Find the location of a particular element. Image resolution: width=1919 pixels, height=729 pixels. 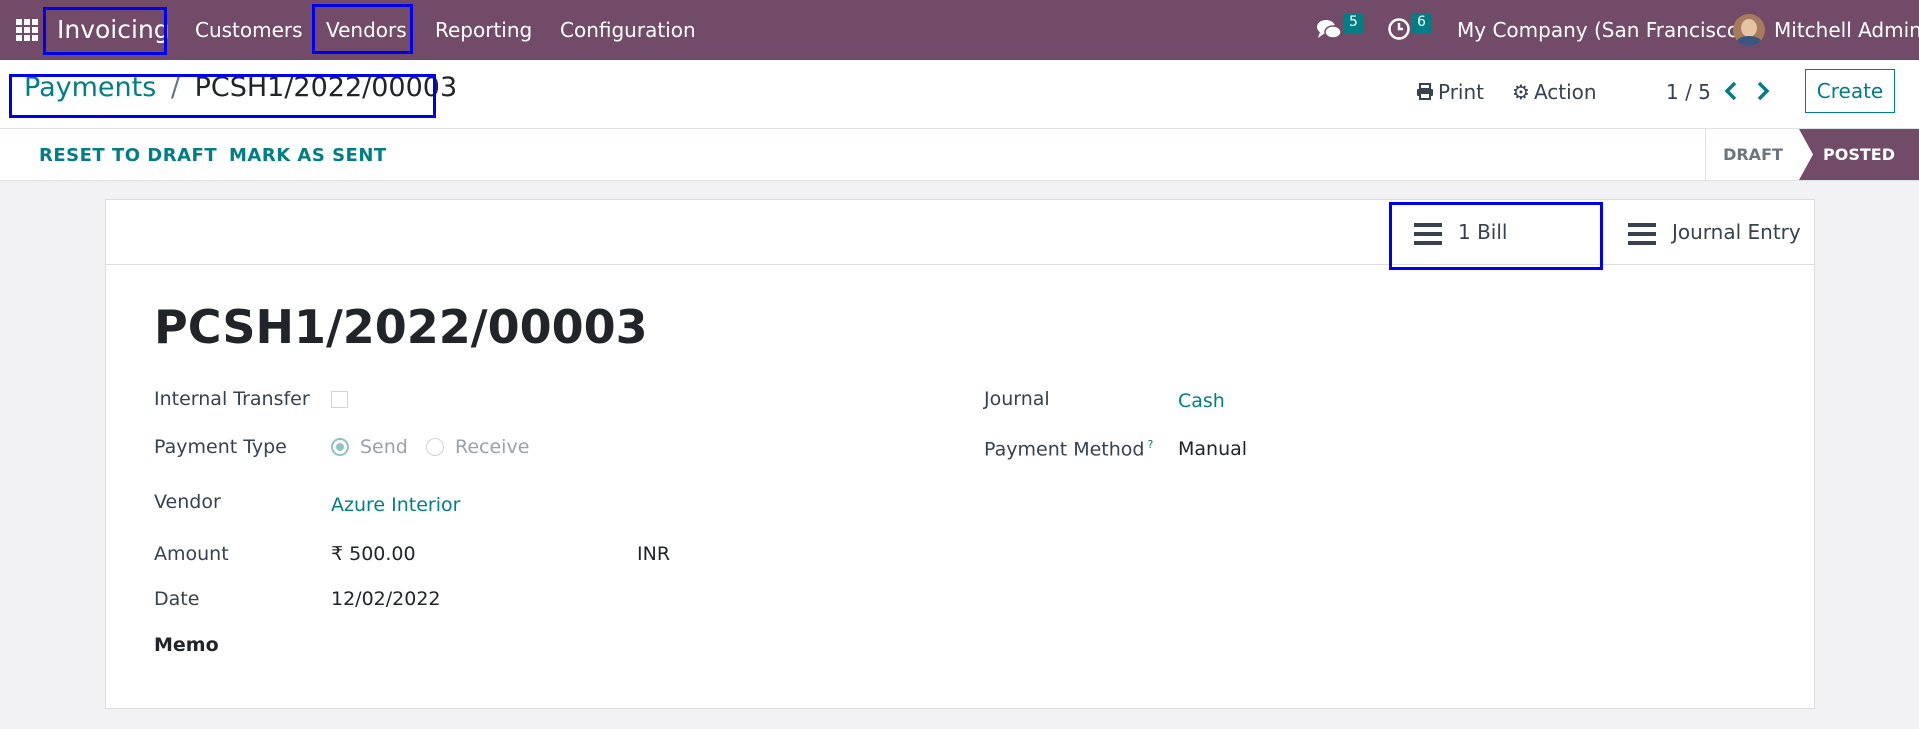

list-icon is located at coordinates (1642, 233).